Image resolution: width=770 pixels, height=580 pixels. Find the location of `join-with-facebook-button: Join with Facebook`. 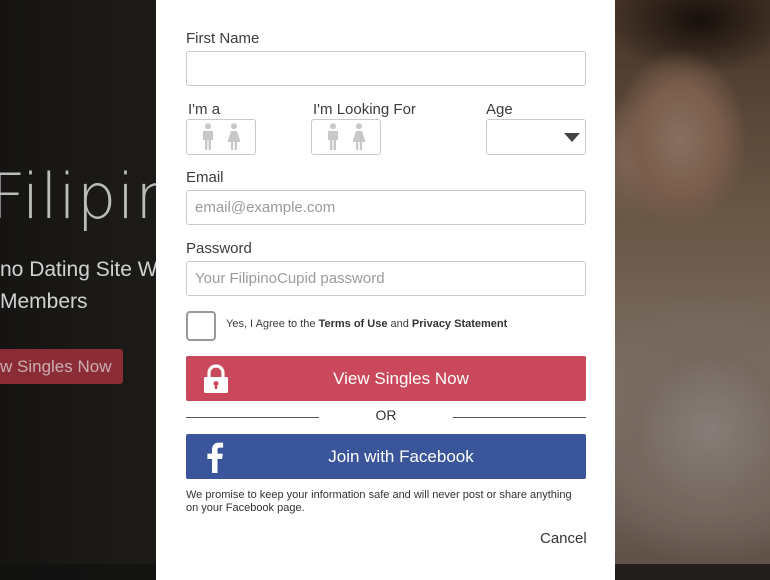

join-with-facebook-button: Join with Facebook is located at coordinates (386, 456).